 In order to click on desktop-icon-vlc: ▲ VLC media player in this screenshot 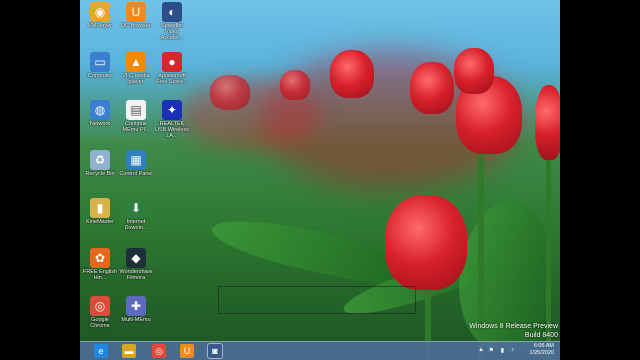, I will do `click(136, 68)`.